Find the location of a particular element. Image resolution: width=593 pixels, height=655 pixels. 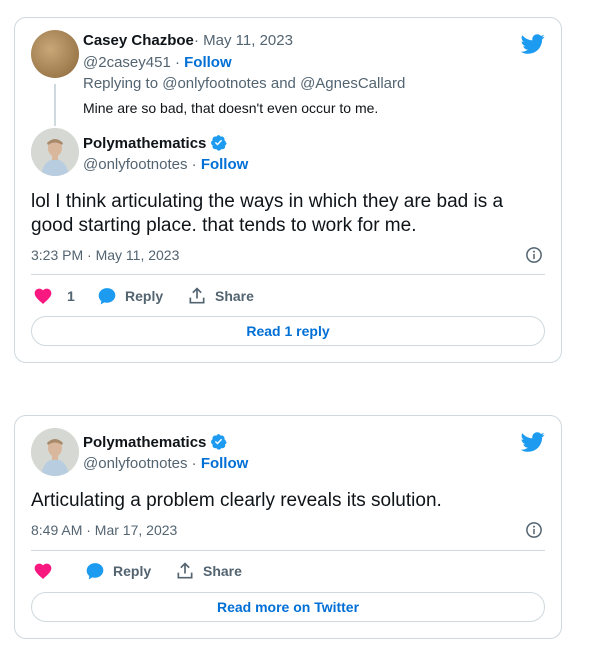

replying-user-1: @onlyfootnotes is located at coordinates (214, 83).